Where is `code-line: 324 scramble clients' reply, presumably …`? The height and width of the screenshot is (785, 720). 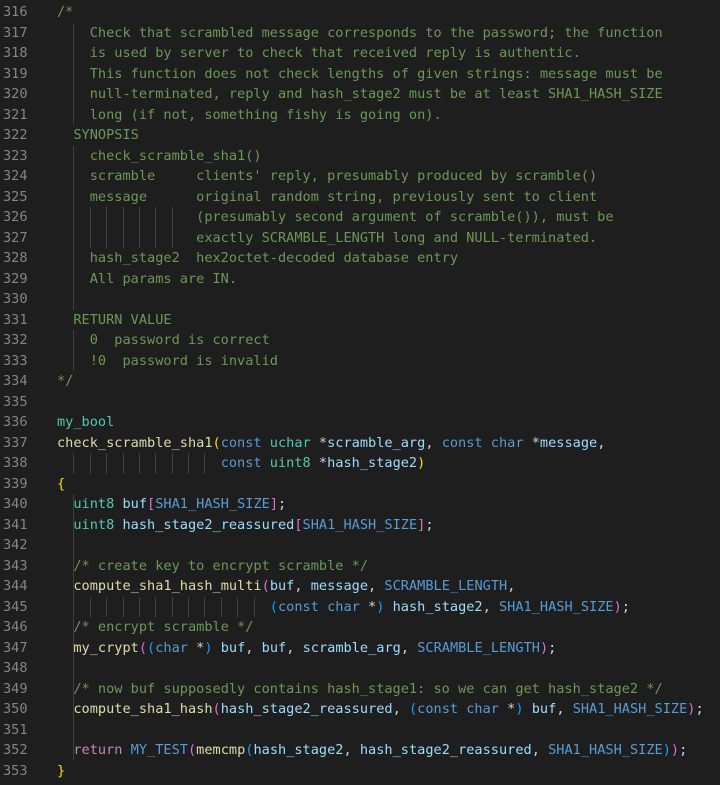
code-line: 324 scramble clients' reply, presumably … is located at coordinates (360, 176).